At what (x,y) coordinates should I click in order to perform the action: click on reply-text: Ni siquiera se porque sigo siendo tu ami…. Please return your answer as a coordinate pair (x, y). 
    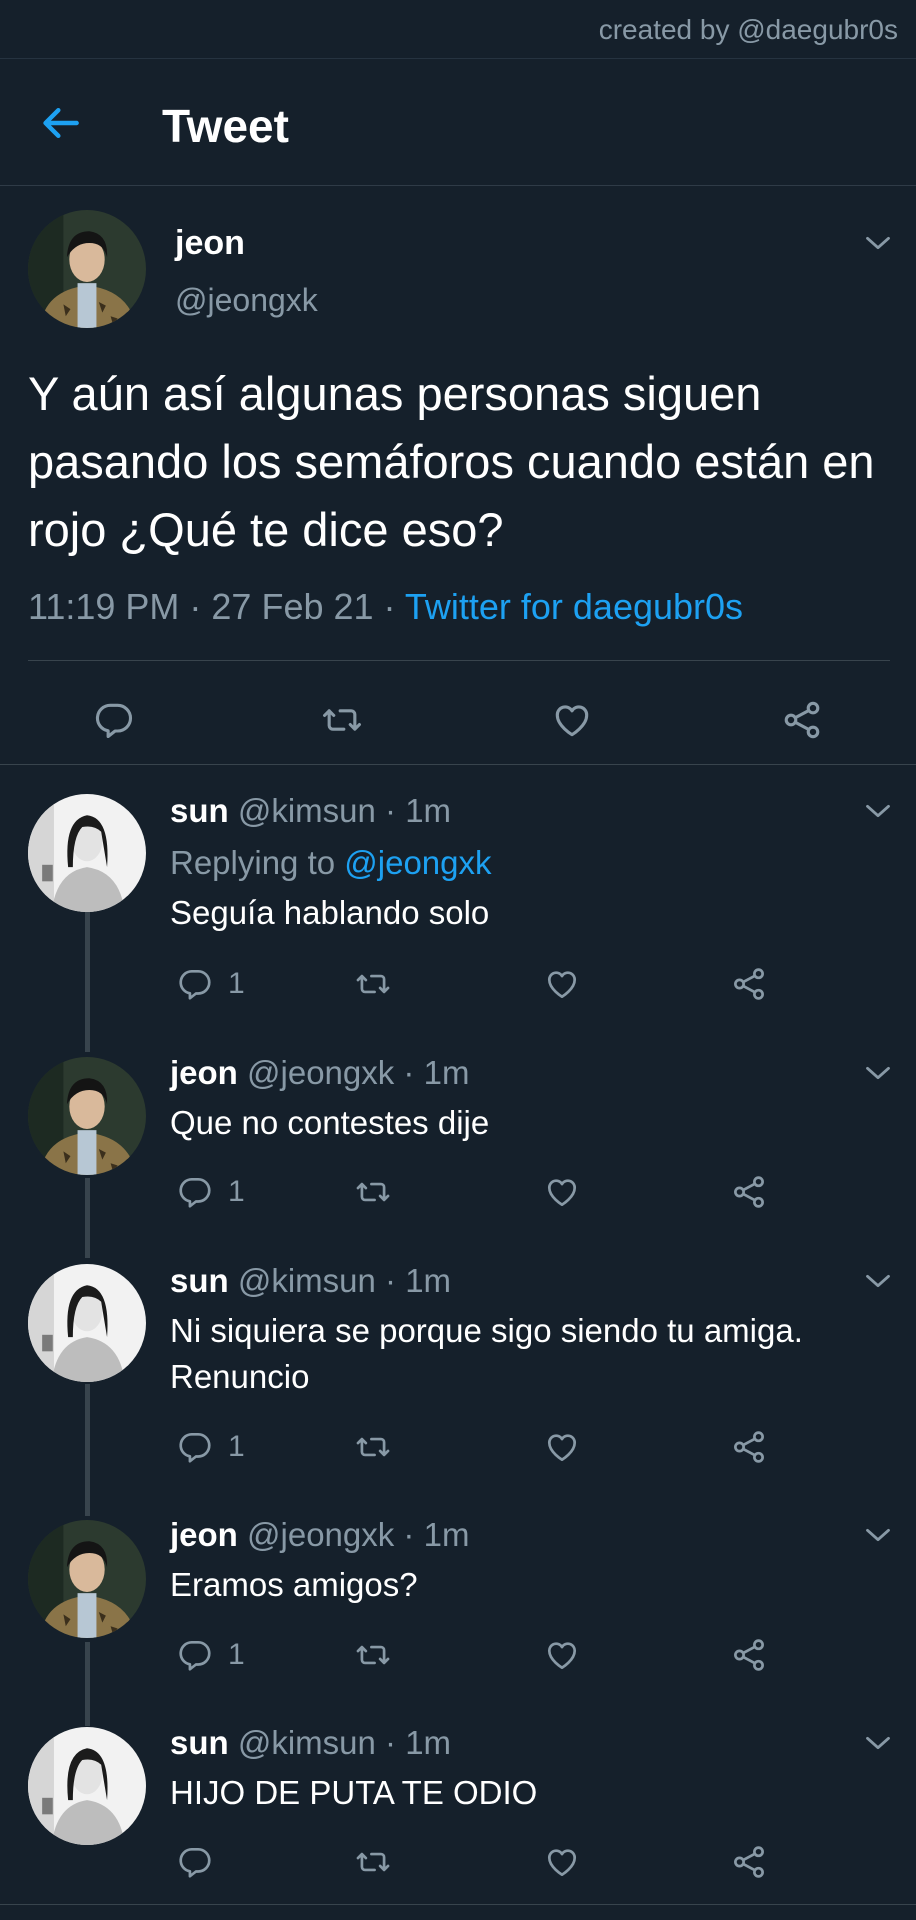
    Looking at the image, I should click on (486, 1353).